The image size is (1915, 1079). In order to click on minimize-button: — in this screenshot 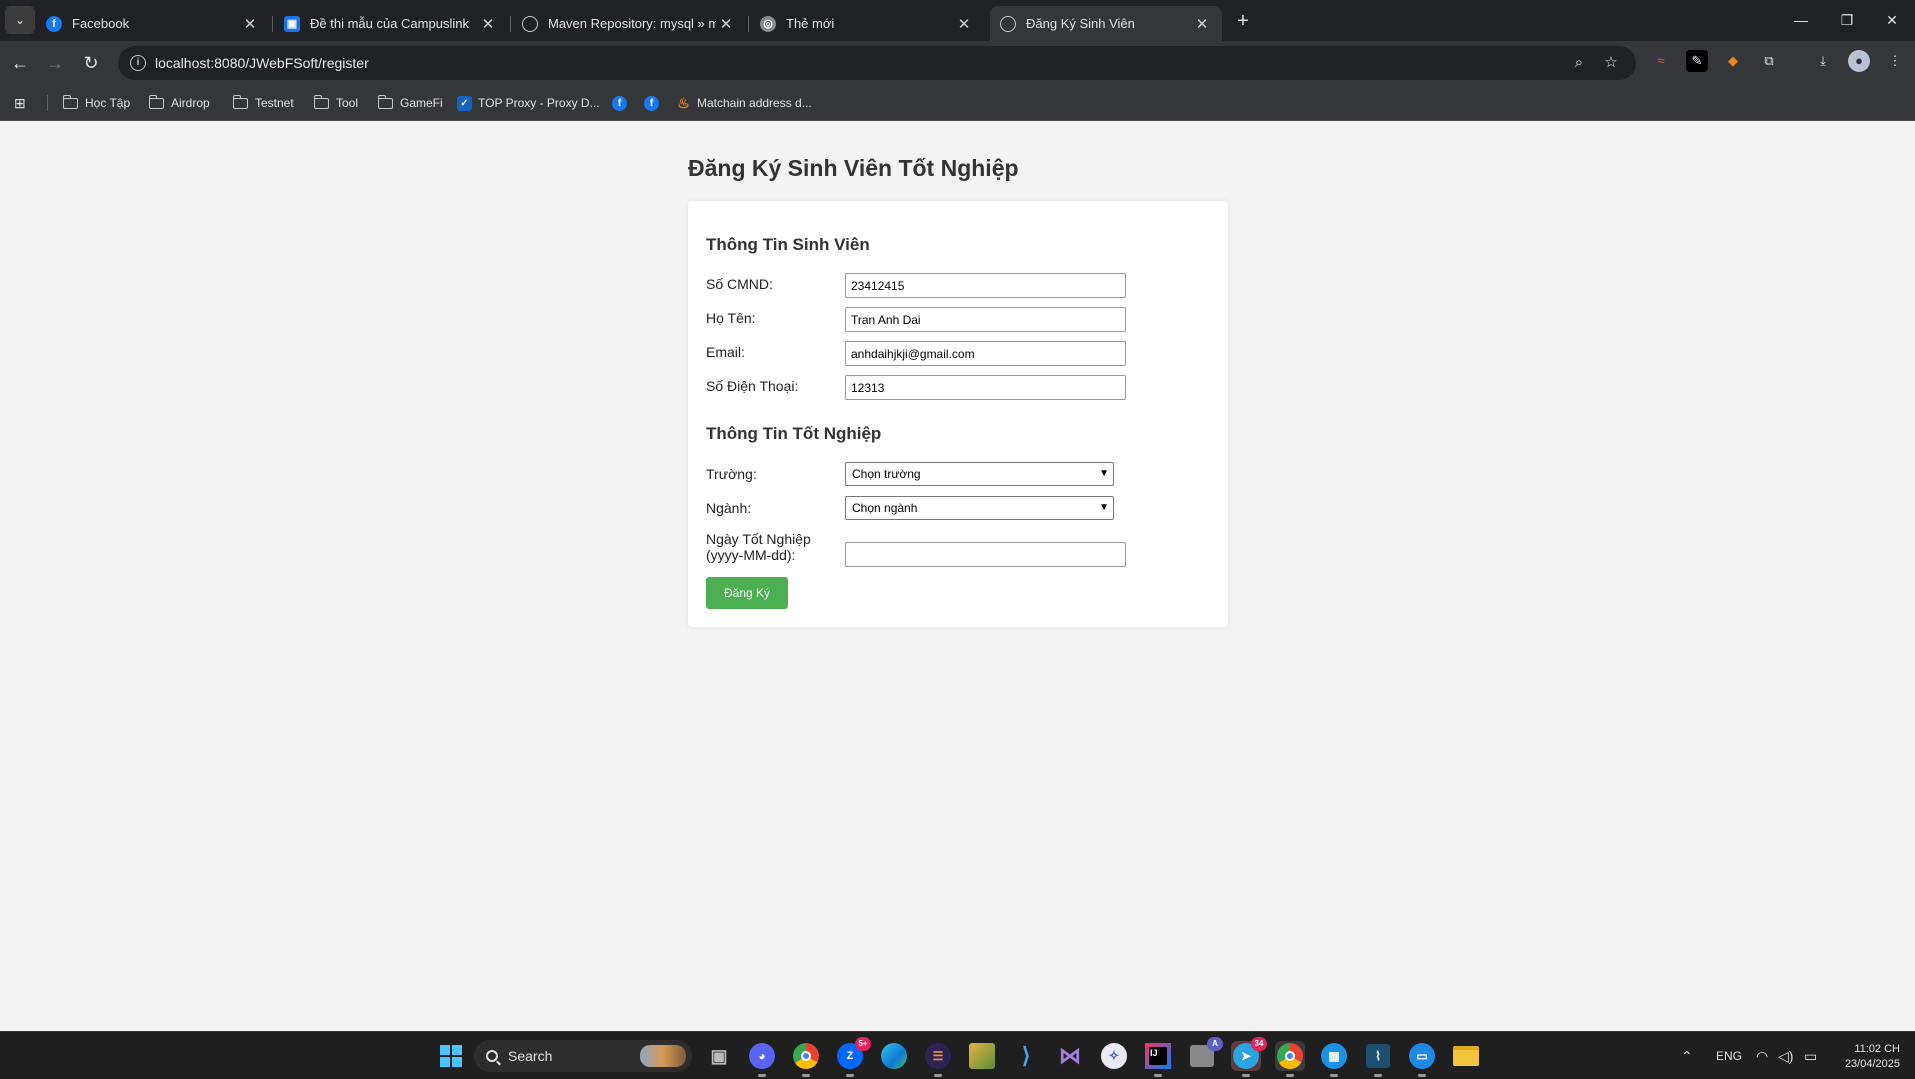, I will do `click(1801, 20)`.